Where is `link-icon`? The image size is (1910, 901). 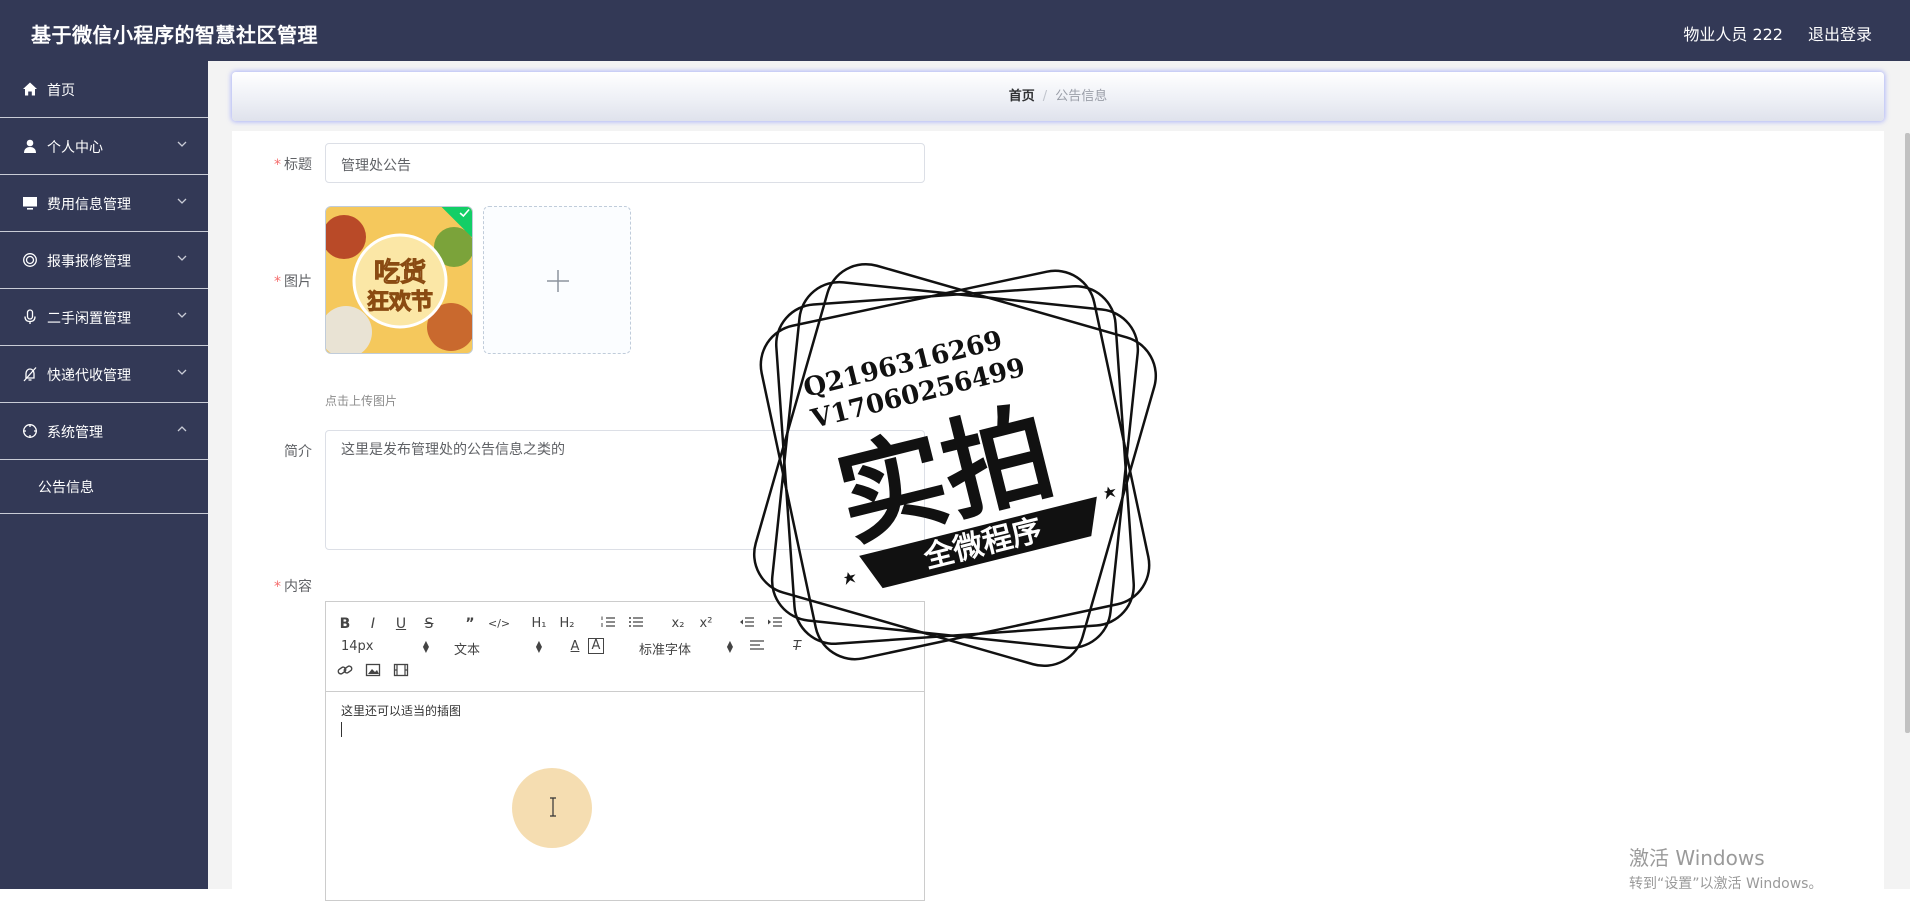
link-icon is located at coordinates (345, 670).